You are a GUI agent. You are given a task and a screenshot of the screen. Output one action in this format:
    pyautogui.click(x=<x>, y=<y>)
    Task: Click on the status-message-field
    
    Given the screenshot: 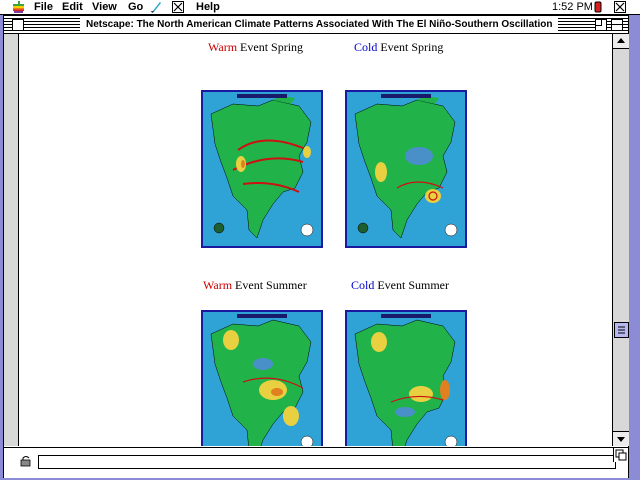 What is the action you would take?
    pyautogui.click(x=327, y=462)
    